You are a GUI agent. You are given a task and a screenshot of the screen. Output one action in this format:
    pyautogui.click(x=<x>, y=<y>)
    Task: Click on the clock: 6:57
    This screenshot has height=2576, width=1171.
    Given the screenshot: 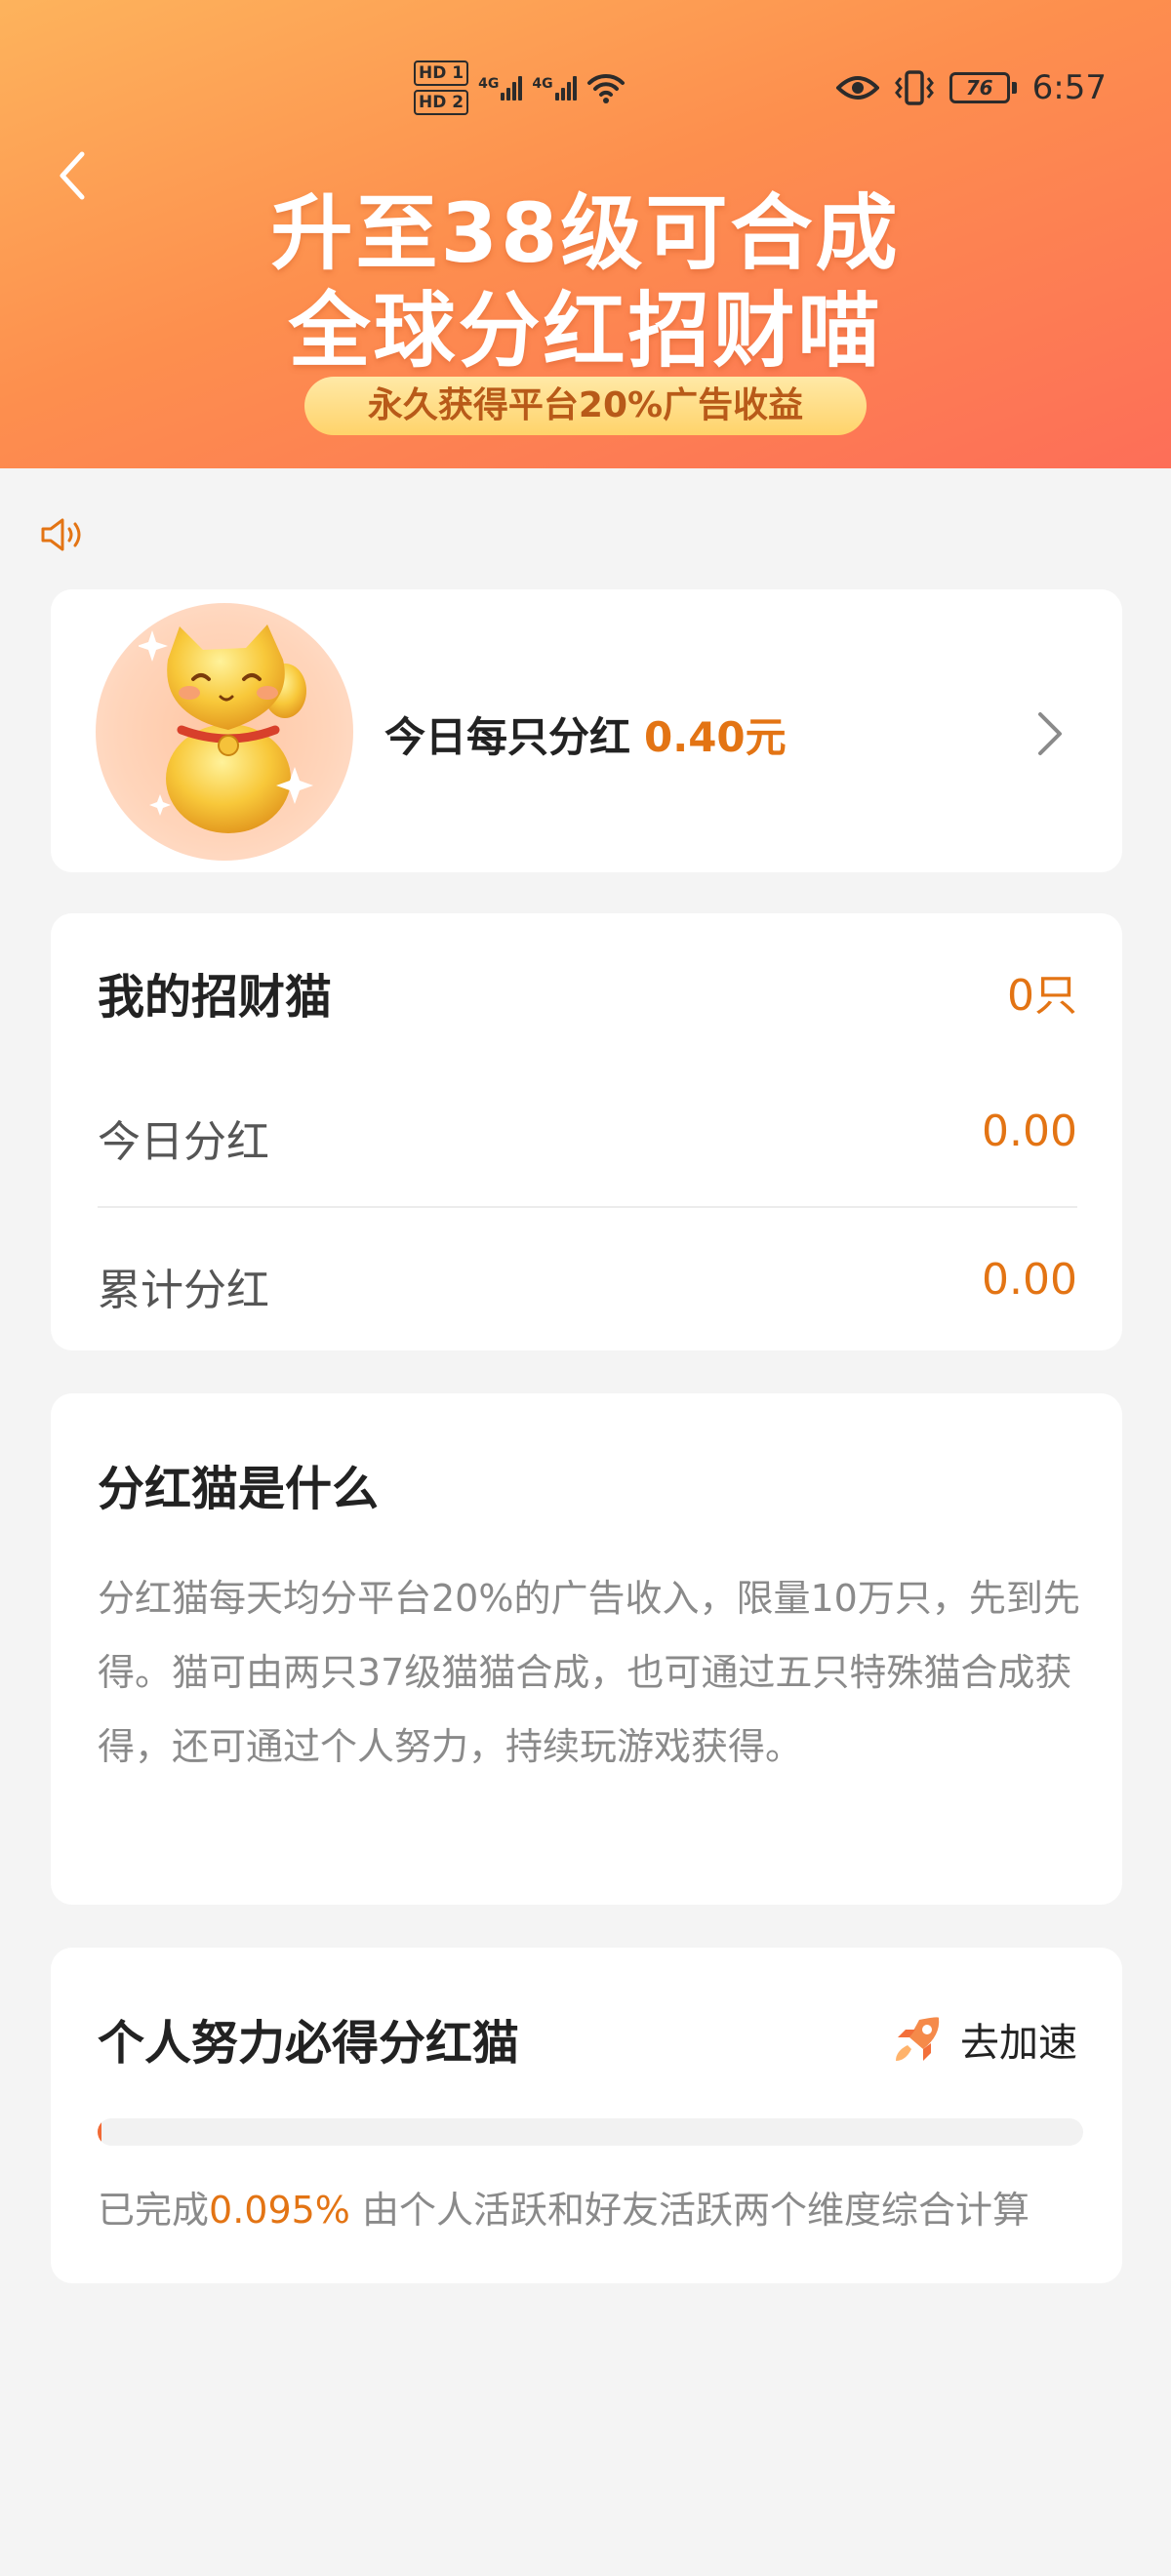 What is the action you would take?
    pyautogui.click(x=1069, y=87)
    